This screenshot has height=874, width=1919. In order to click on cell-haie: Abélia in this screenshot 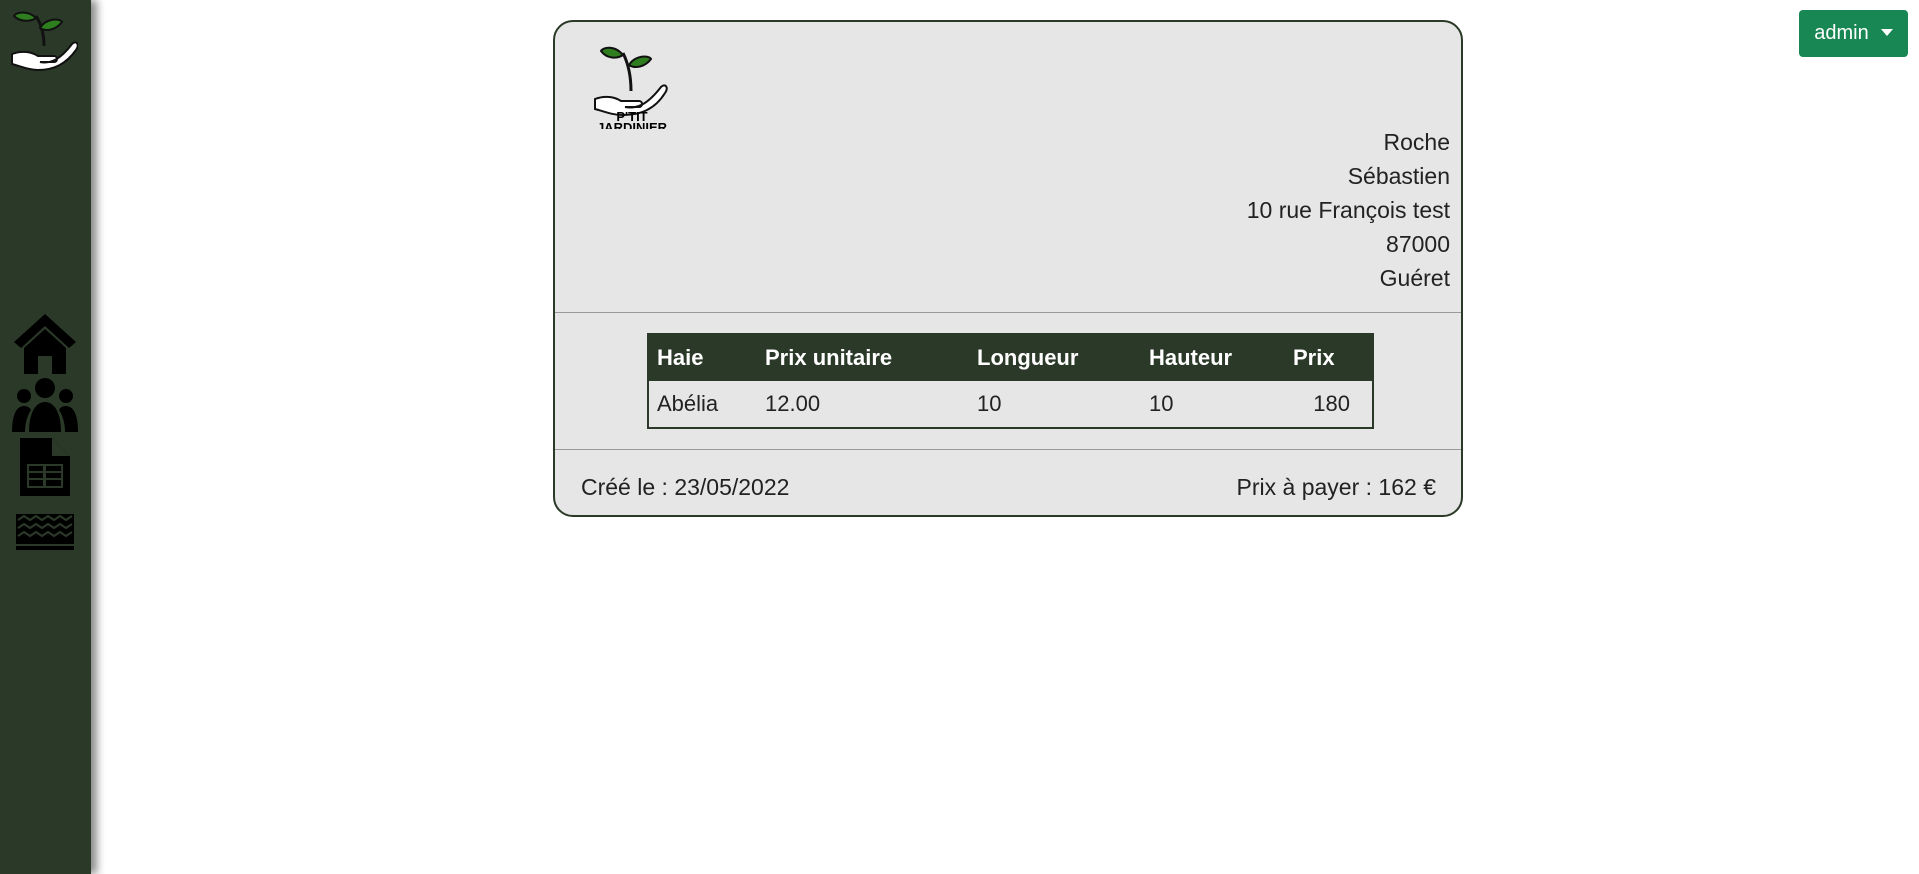, I will do `click(688, 403)`.